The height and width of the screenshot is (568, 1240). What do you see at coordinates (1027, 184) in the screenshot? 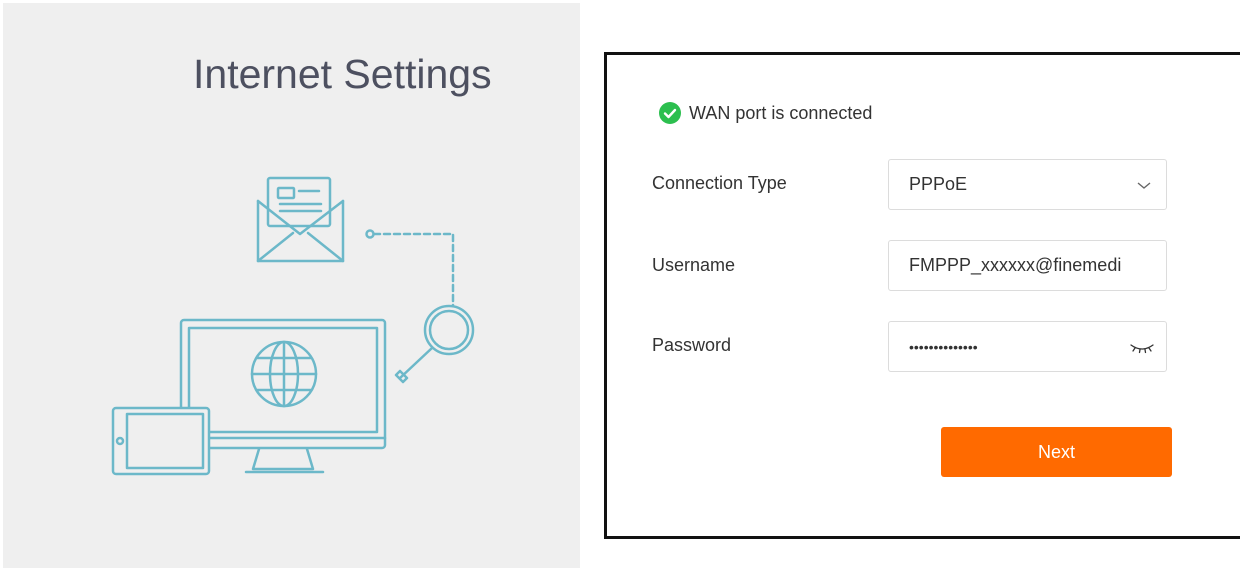
I see `connection-type-select: PPPoE` at bounding box center [1027, 184].